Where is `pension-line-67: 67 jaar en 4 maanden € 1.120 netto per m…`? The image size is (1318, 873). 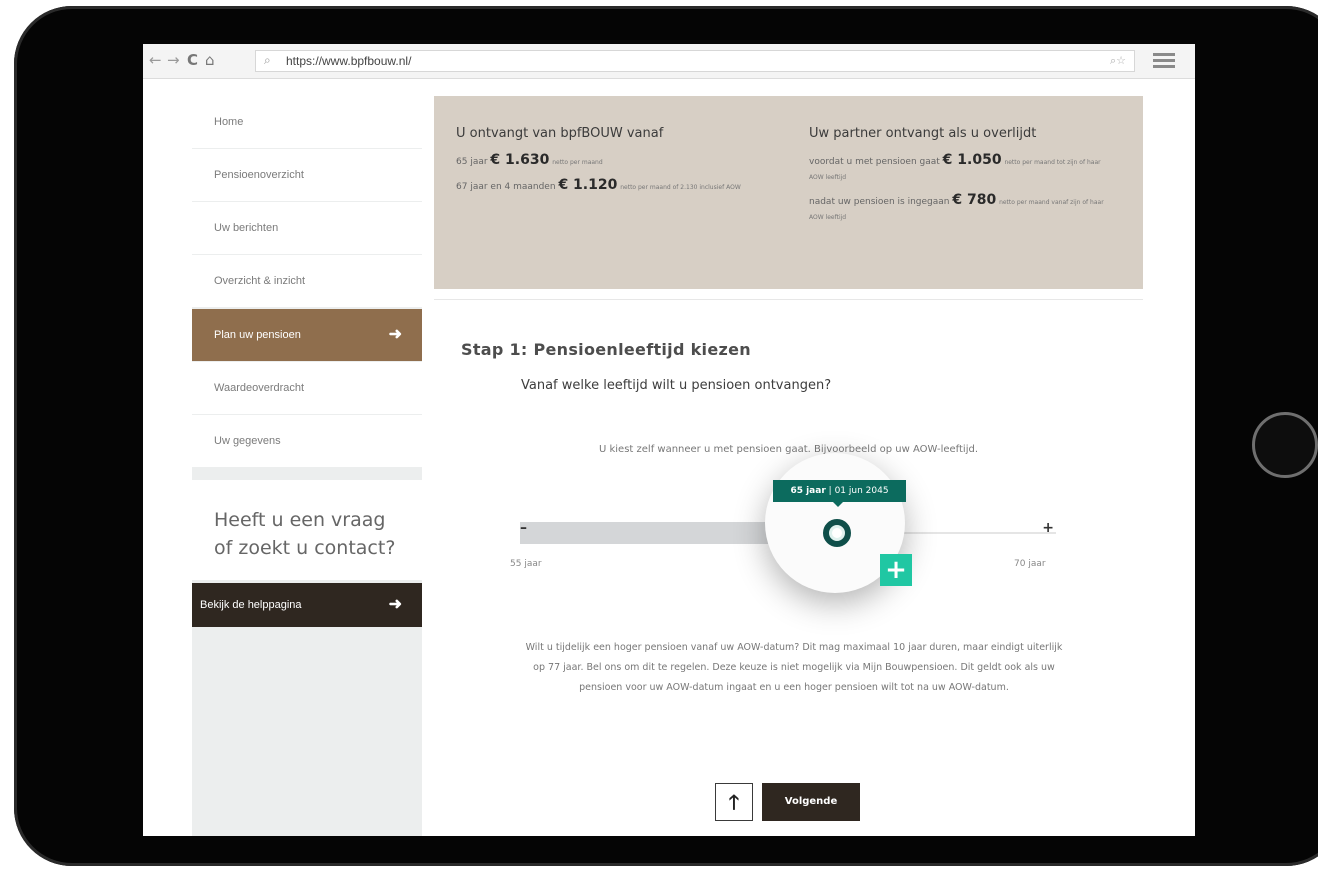
pension-line-67: 67 jaar en 4 maanden € 1.120 netto per m… is located at coordinates (626, 186).